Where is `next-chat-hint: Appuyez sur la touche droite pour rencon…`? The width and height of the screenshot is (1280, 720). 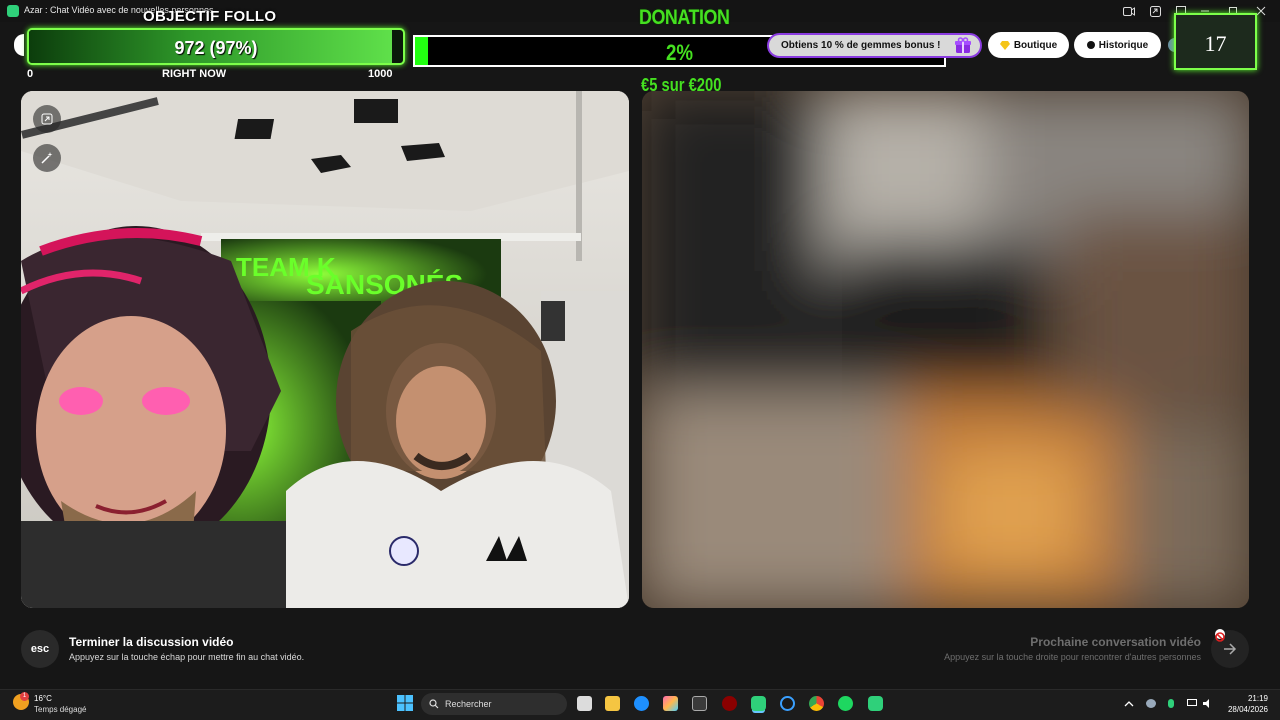 next-chat-hint: Appuyez sur la touche droite pour rencon… is located at coordinates (1072, 657).